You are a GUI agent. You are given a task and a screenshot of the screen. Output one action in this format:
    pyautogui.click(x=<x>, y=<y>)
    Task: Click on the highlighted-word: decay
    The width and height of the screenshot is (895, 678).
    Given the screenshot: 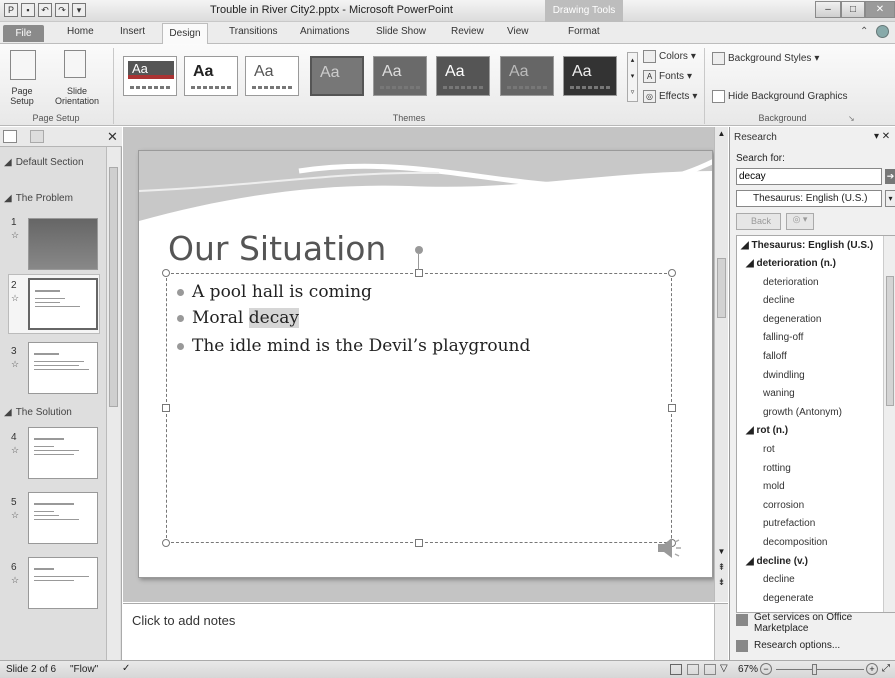 What is the action you would take?
    pyautogui.click(x=273, y=318)
    